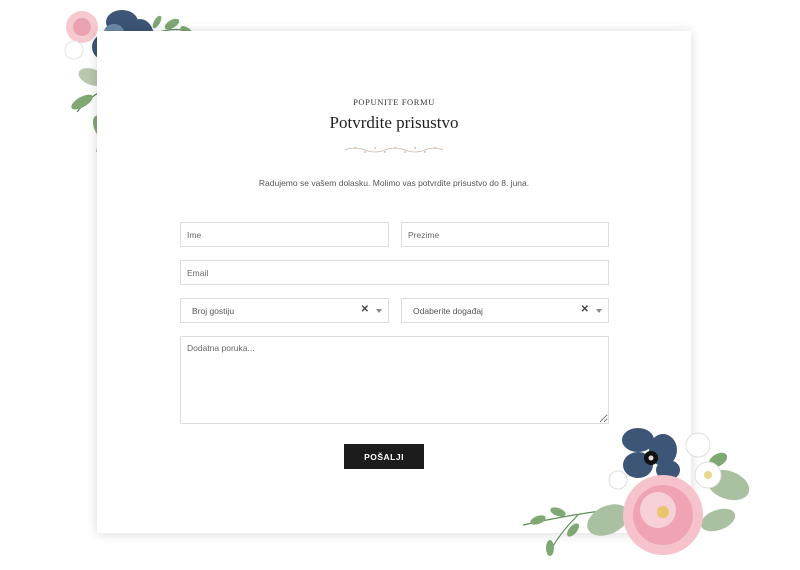  I want to click on last-name-field, so click(505, 234).